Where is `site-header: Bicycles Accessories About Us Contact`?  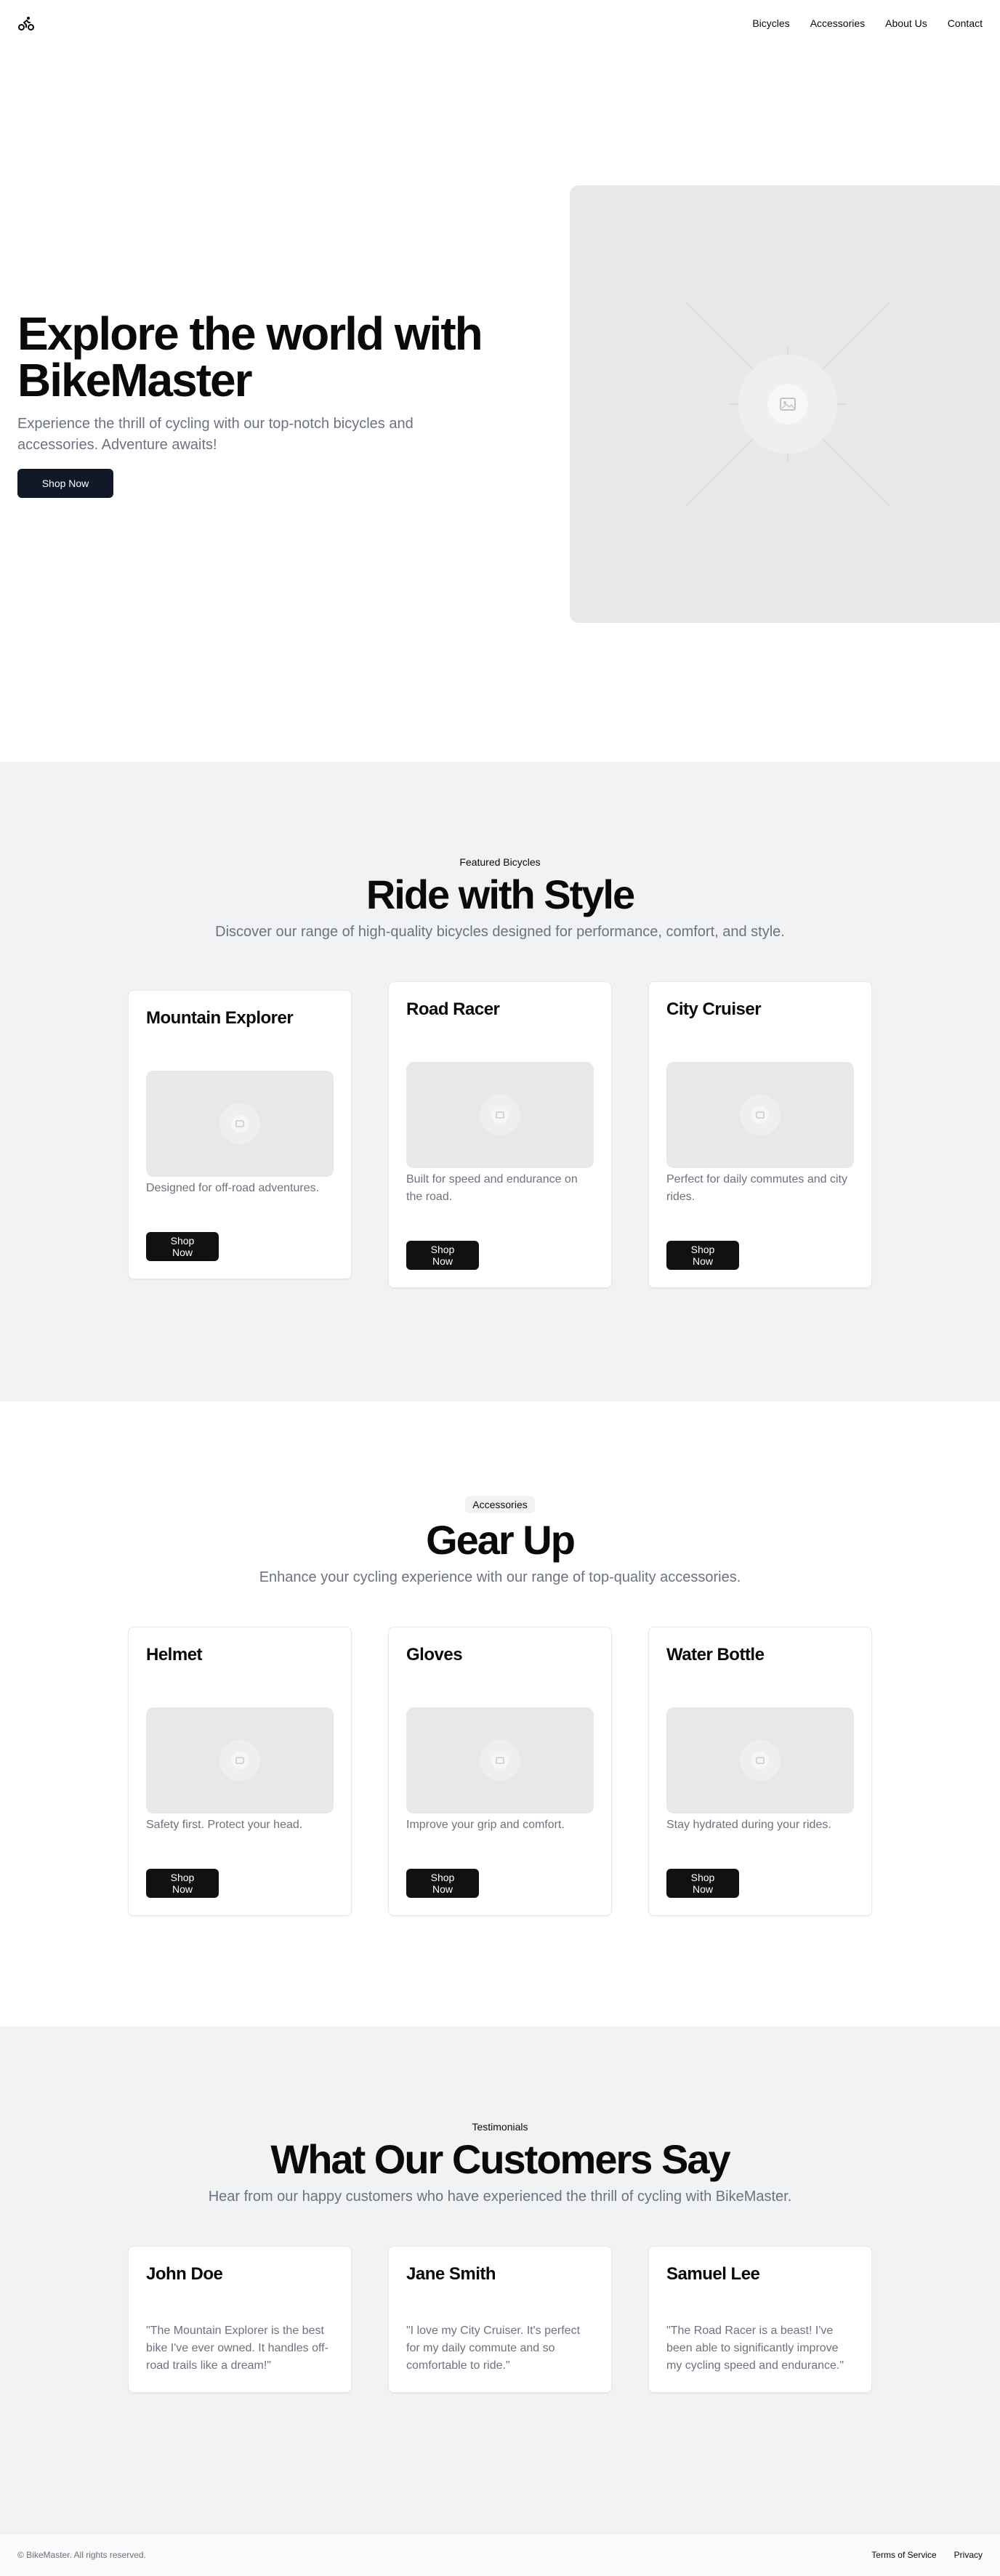
site-header: Bicycles Accessories About Us Contact is located at coordinates (500, 23).